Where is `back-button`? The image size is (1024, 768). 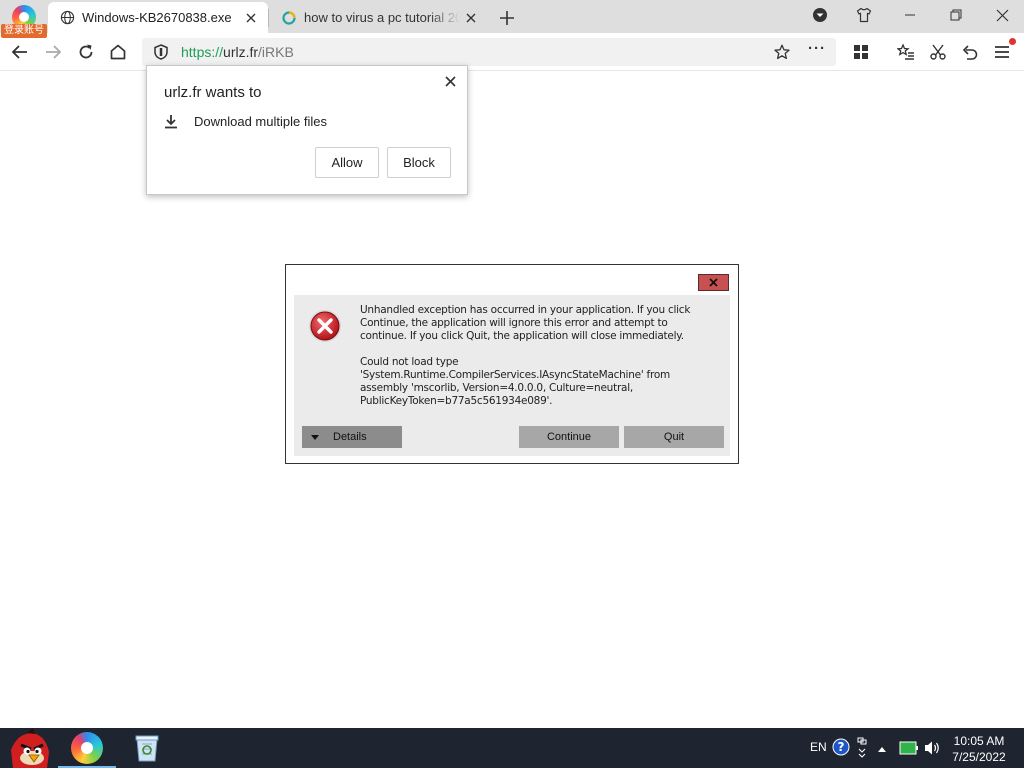 back-button is located at coordinates (20, 52).